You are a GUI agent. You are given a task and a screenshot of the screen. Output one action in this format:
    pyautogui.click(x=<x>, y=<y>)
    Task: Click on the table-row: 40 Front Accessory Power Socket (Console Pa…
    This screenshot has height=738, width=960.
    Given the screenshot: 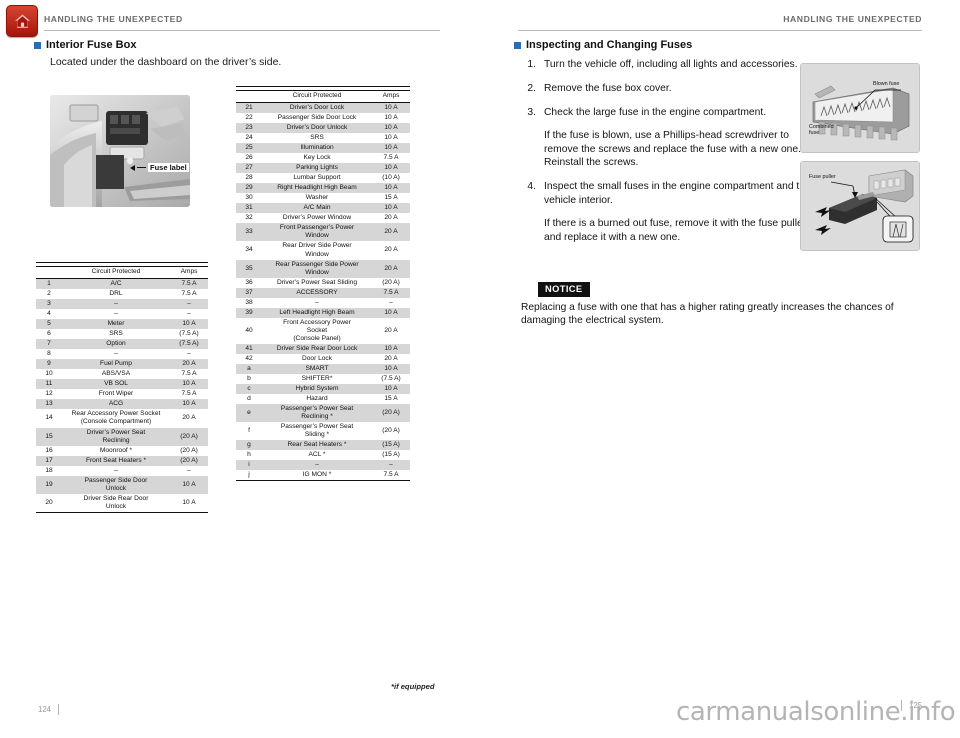 What is the action you would take?
    pyautogui.click(x=323, y=330)
    